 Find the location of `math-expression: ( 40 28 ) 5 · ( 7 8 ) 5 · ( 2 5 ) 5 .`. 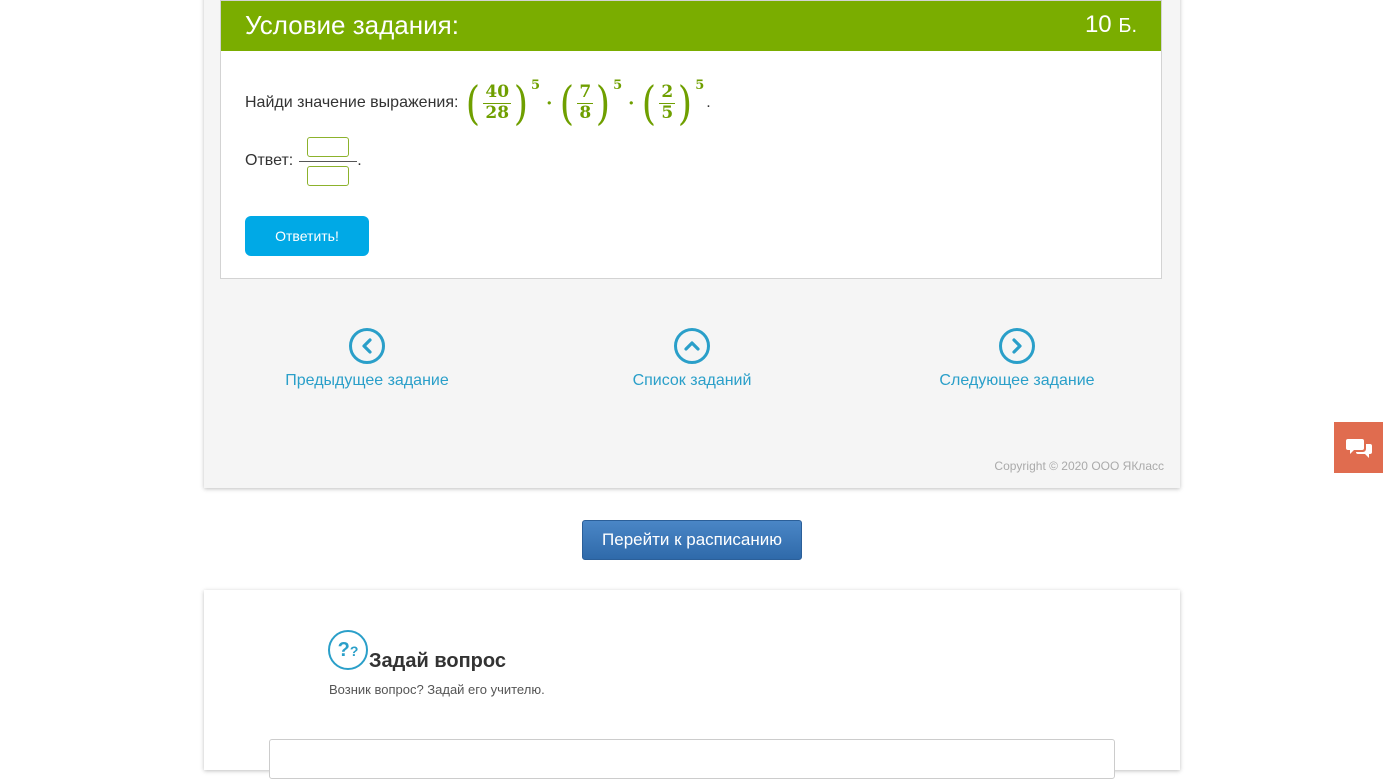

math-expression: ( 40 28 ) 5 · ( 7 8 ) 5 · ( 2 5 ) 5 . is located at coordinates (587, 103).